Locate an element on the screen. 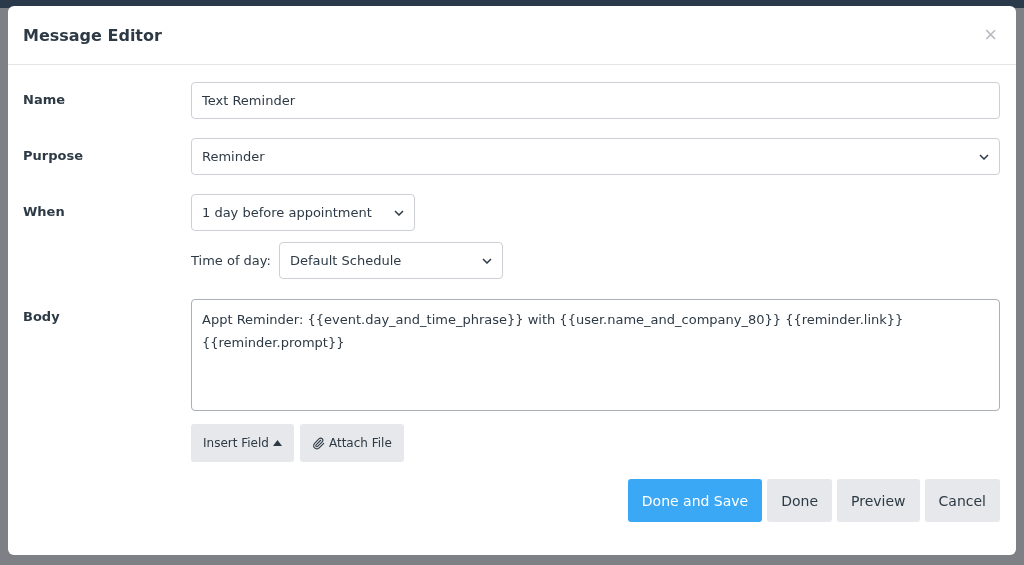 Image resolution: width=1024 pixels, height=565 pixels. field-label: Time of day: is located at coordinates (231, 260).